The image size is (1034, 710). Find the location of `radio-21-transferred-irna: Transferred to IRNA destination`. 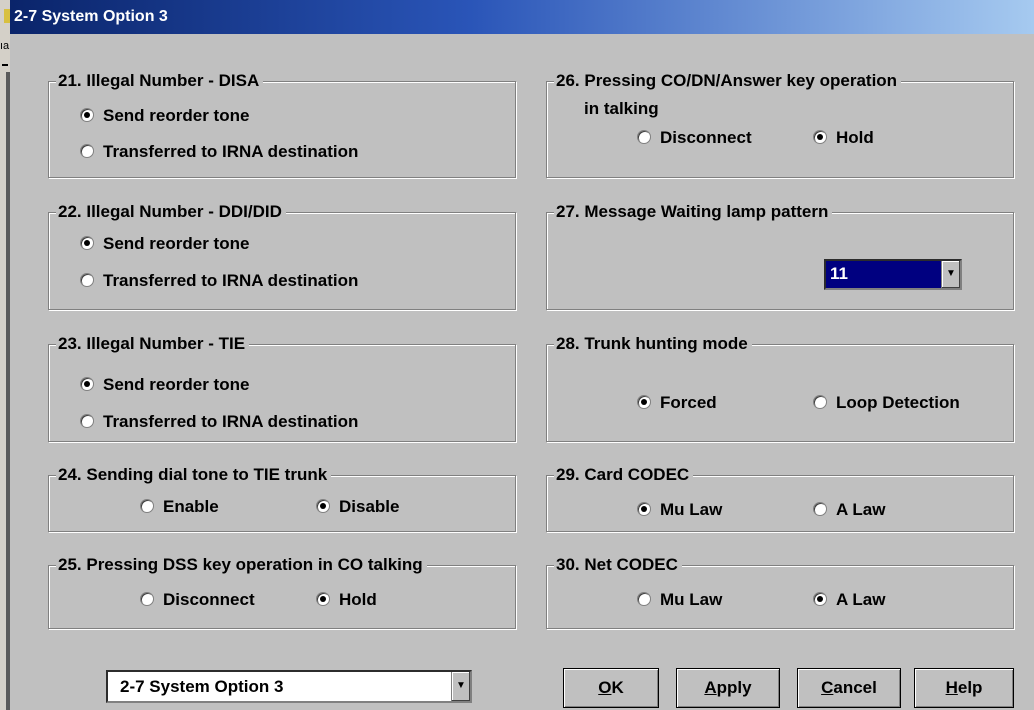

radio-21-transferred-irna: Transferred to IRNA destination is located at coordinates (219, 152).